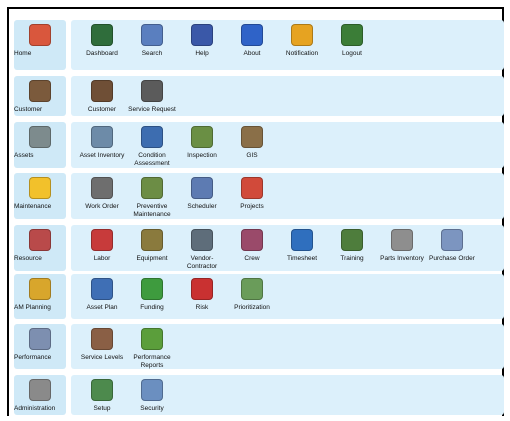 Image resolution: width=510 pixels, height=421 pixels. What do you see at coordinates (102, 408) in the screenshot?
I see `menu-item-label: Setup` at bounding box center [102, 408].